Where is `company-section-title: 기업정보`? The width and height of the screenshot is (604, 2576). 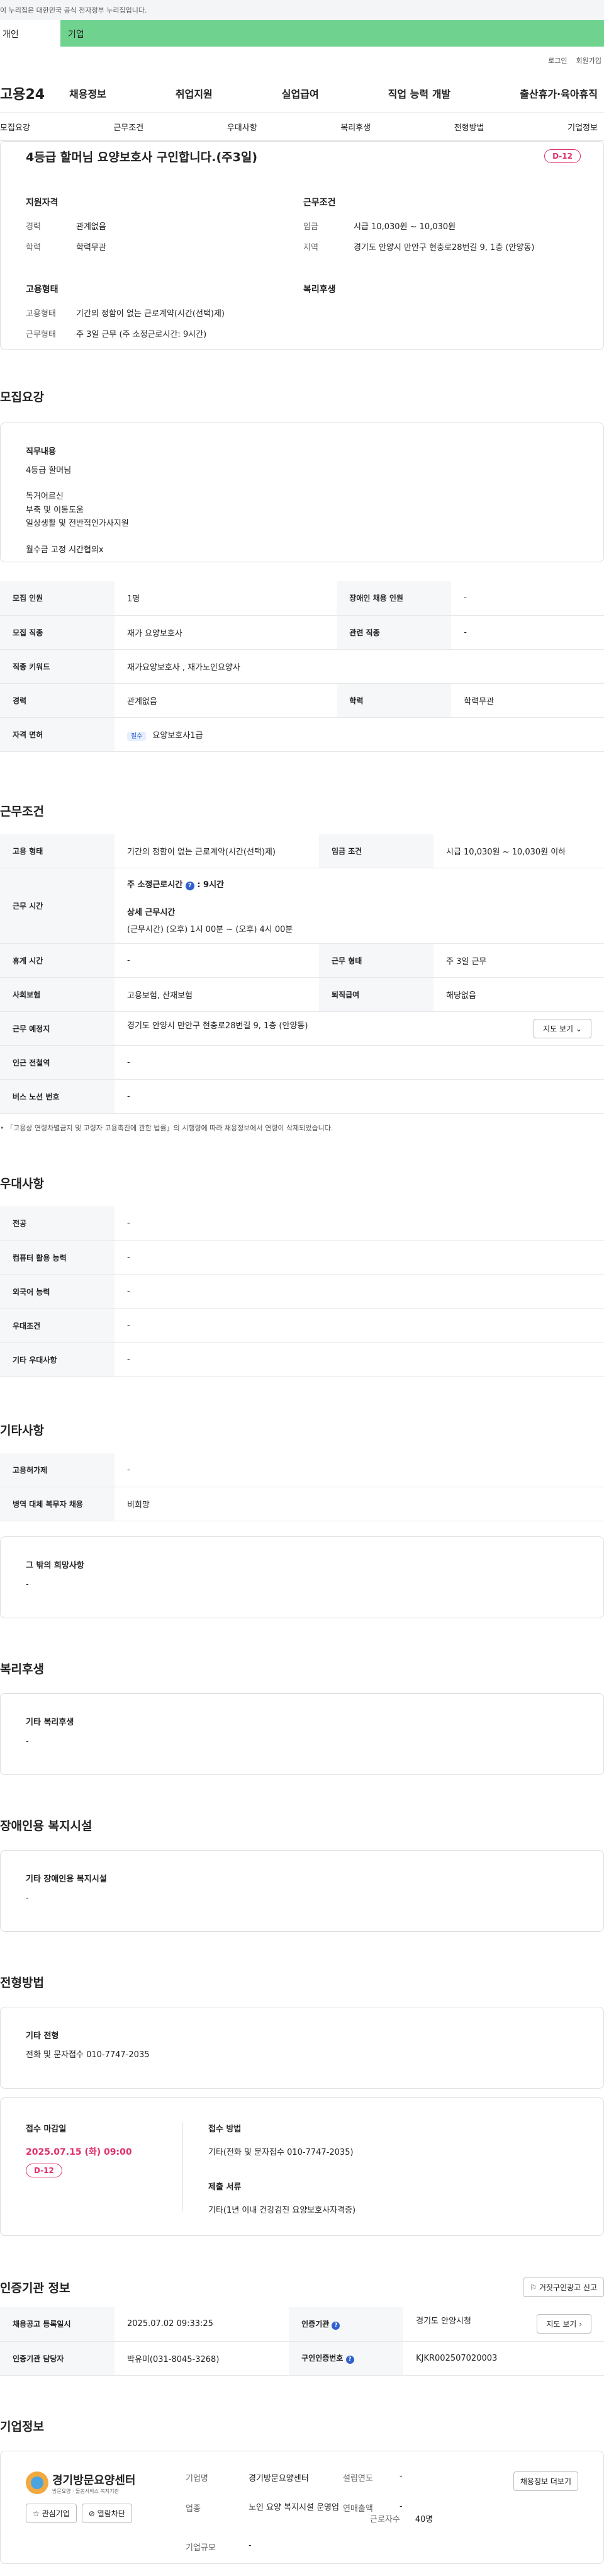
company-section-title: 기업정보 is located at coordinates (22, 2426).